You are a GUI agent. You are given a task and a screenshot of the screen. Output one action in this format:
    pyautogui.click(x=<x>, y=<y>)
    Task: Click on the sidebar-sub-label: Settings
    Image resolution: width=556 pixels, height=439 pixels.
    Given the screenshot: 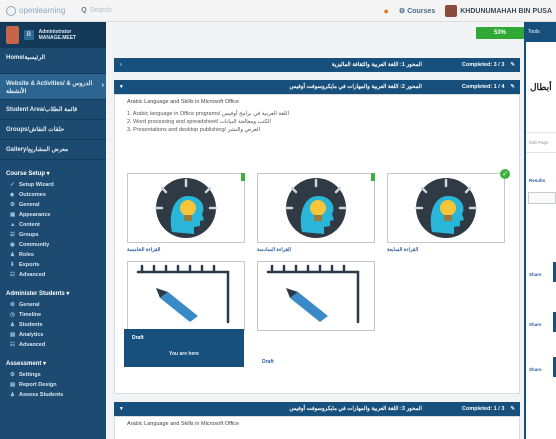 What is the action you would take?
    pyautogui.click(x=30, y=375)
    